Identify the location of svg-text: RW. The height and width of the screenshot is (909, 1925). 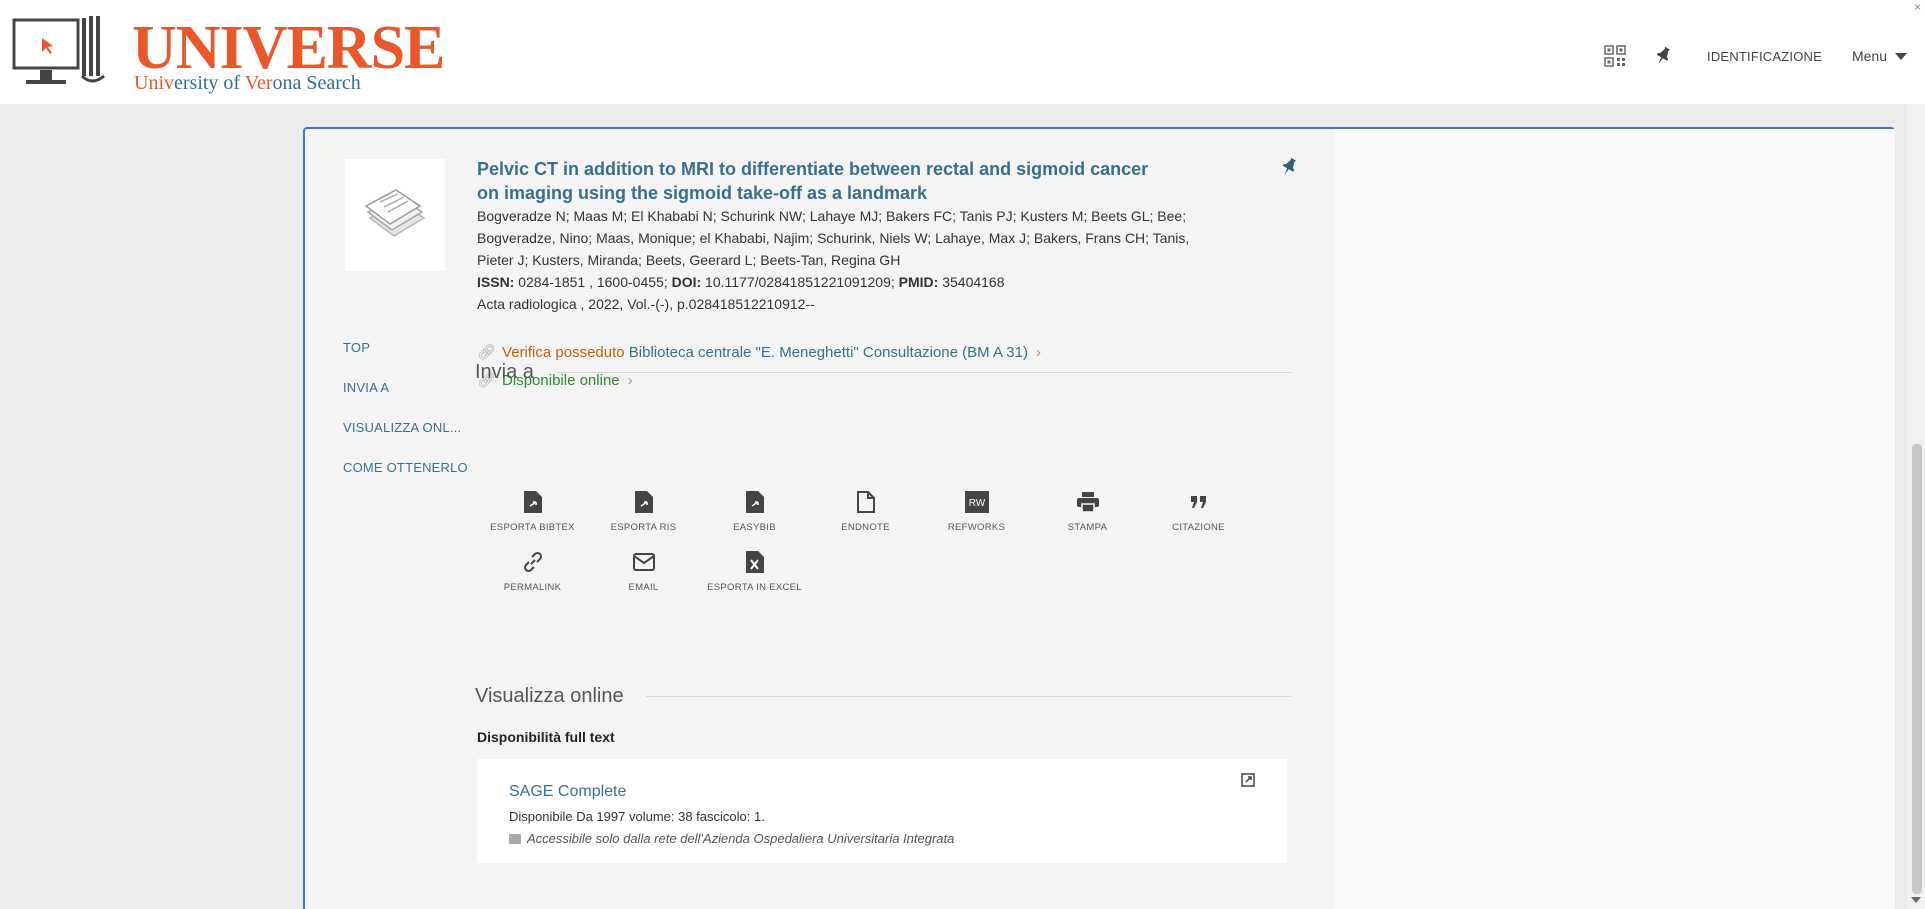
(976, 503).